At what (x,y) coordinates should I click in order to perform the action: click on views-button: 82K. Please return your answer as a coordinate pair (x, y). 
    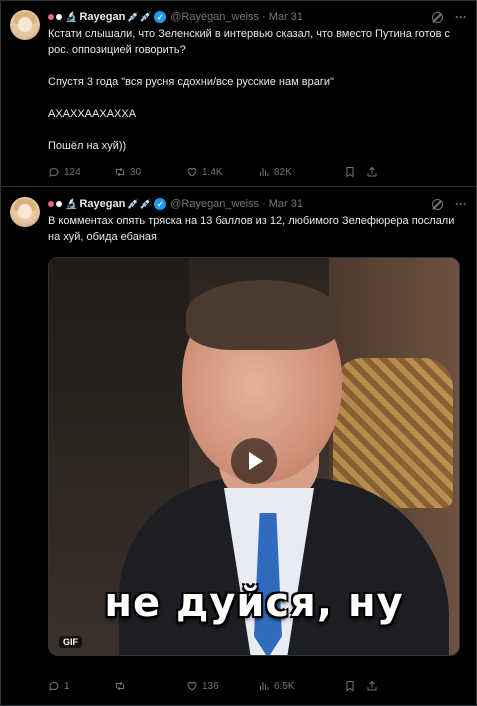
    Looking at the image, I should click on (301, 172).